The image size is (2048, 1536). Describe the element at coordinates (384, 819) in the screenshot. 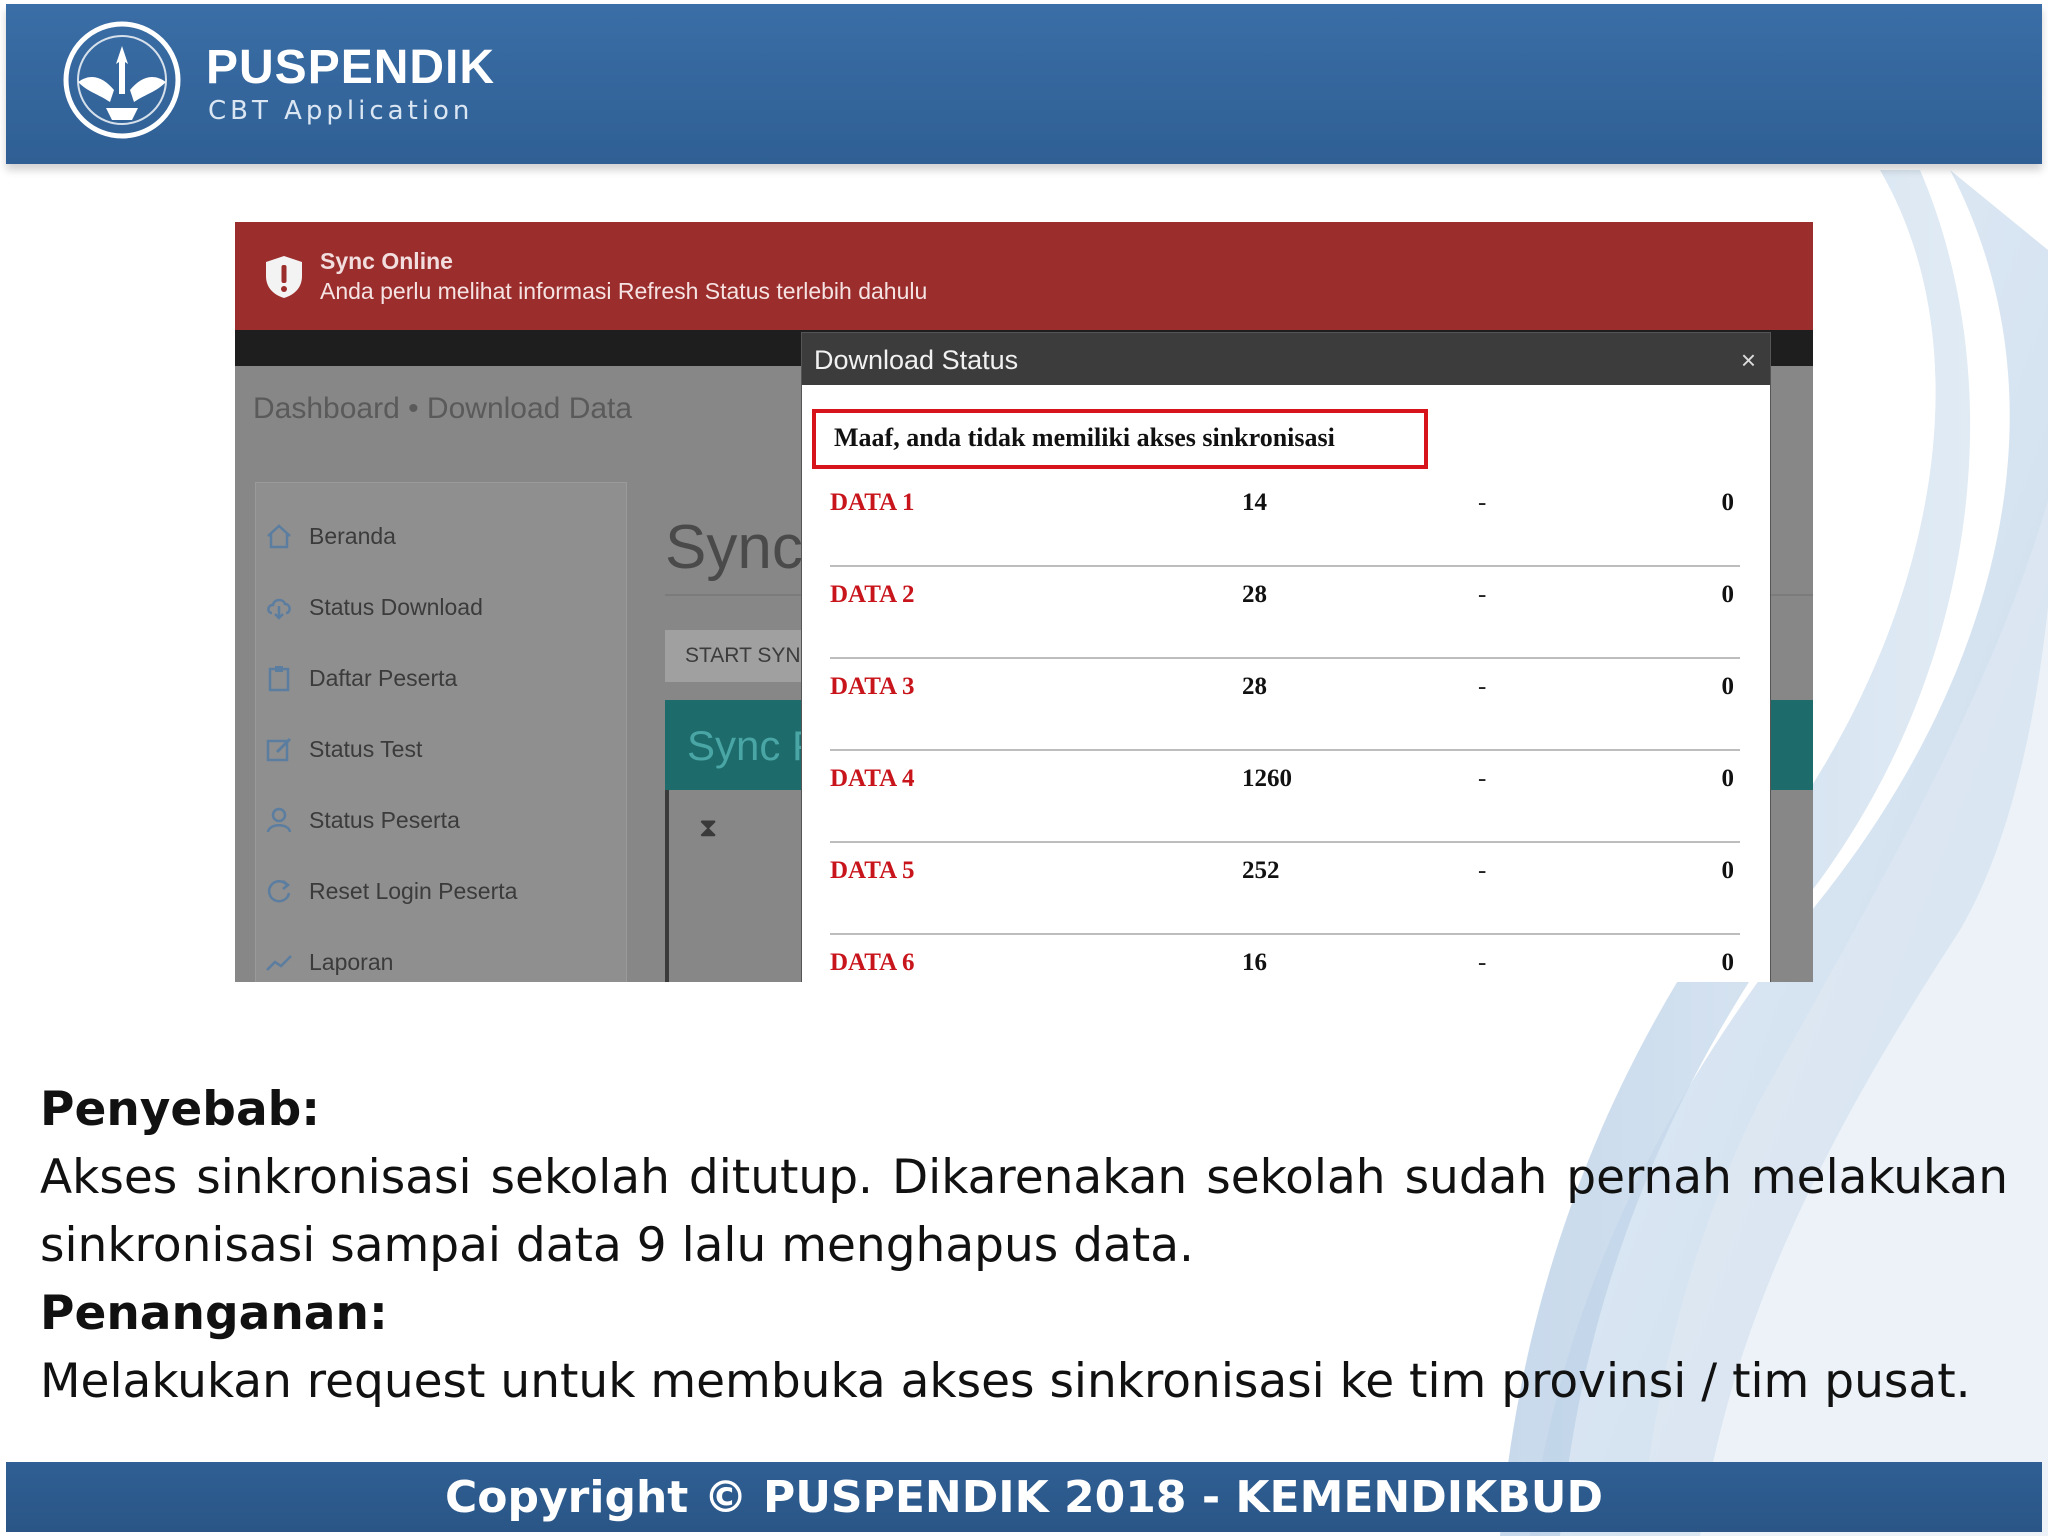

I see `sidebar-item-label: Status Peserta` at that location.